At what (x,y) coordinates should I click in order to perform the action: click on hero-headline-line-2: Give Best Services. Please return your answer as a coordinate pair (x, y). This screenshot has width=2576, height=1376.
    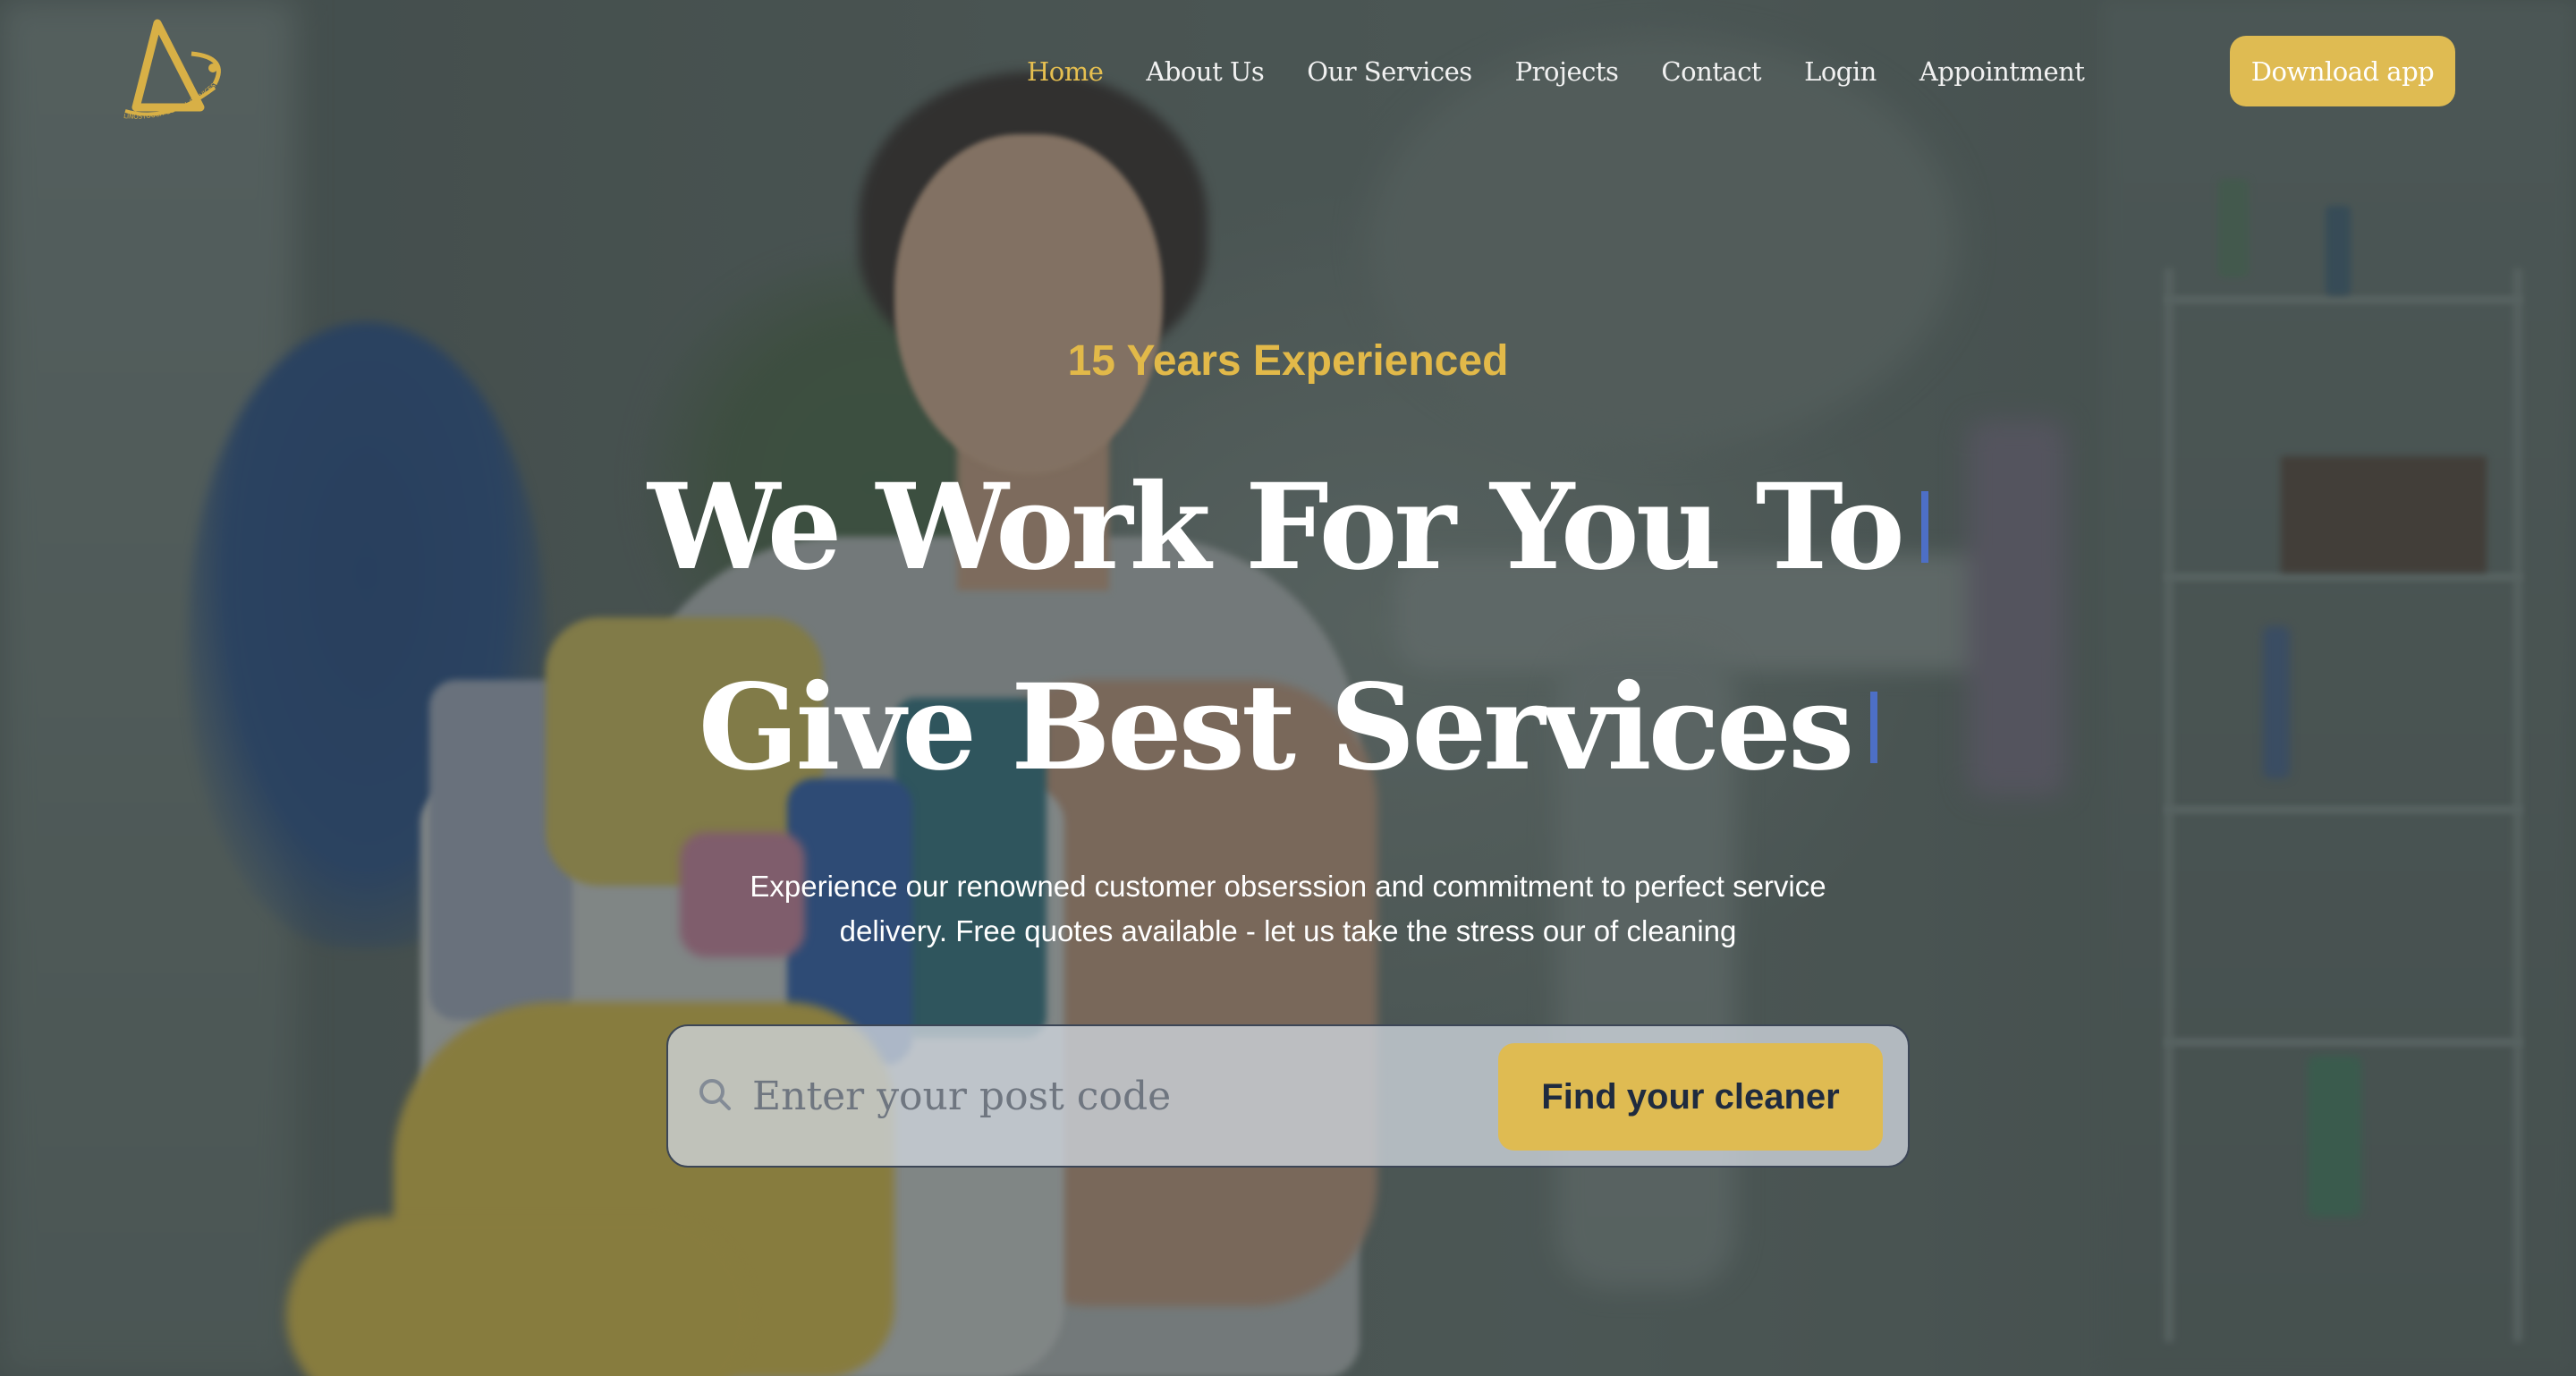
    Looking at the image, I should click on (1288, 728).